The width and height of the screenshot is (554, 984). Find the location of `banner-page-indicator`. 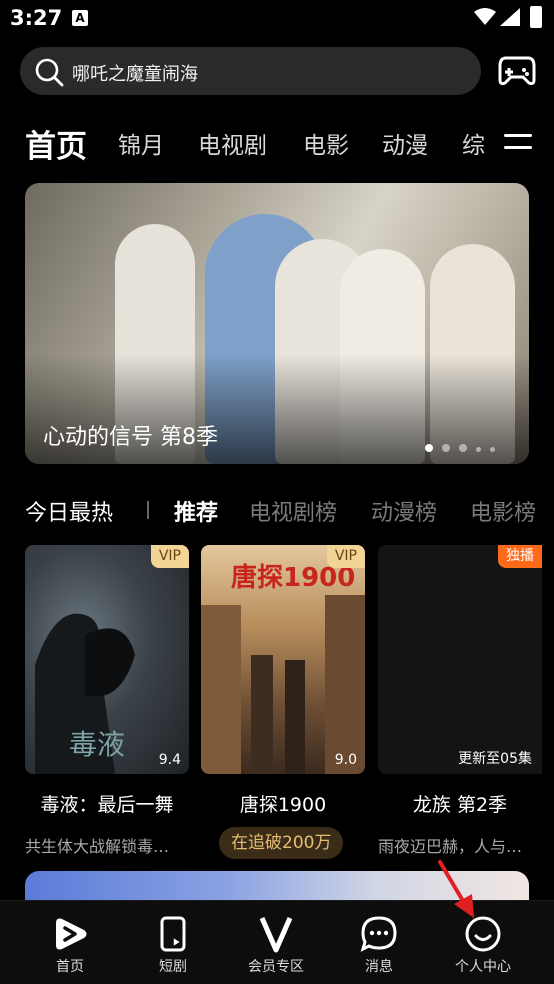

banner-page-indicator is located at coordinates (464, 446).